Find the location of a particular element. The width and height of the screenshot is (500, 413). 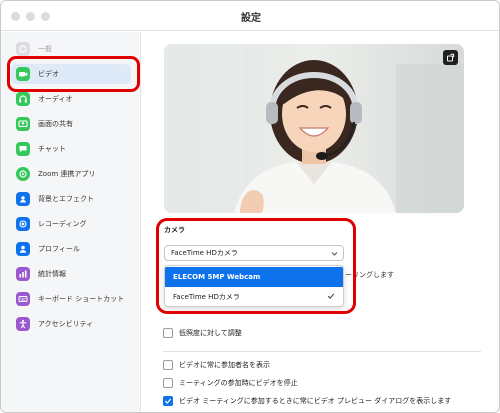

checkmark-icon is located at coordinates (168, 401).